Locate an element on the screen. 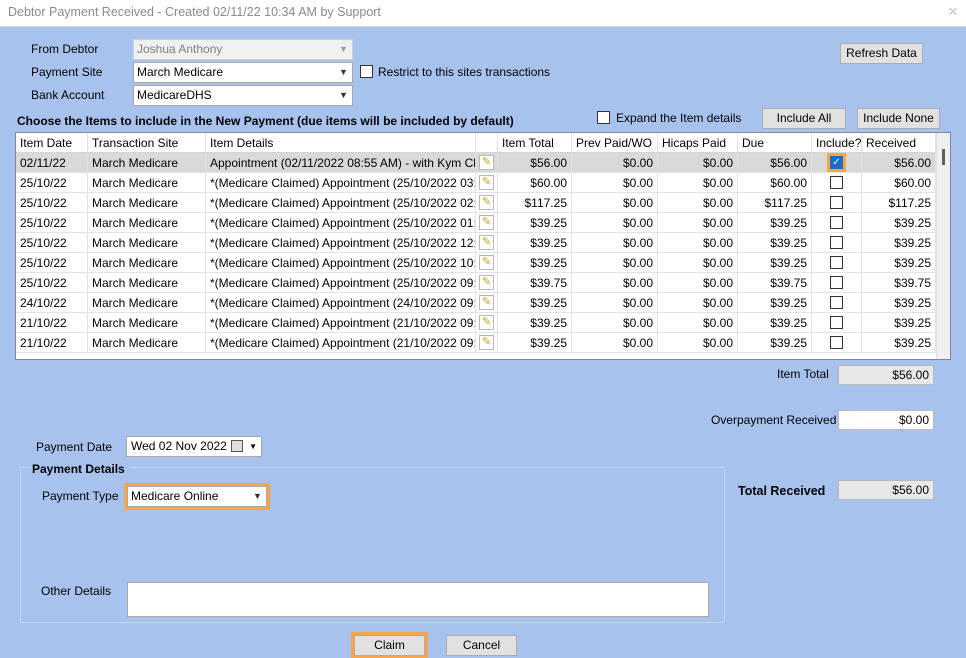  payment-details-heading: Payment Details is located at coordinates (80, 469).